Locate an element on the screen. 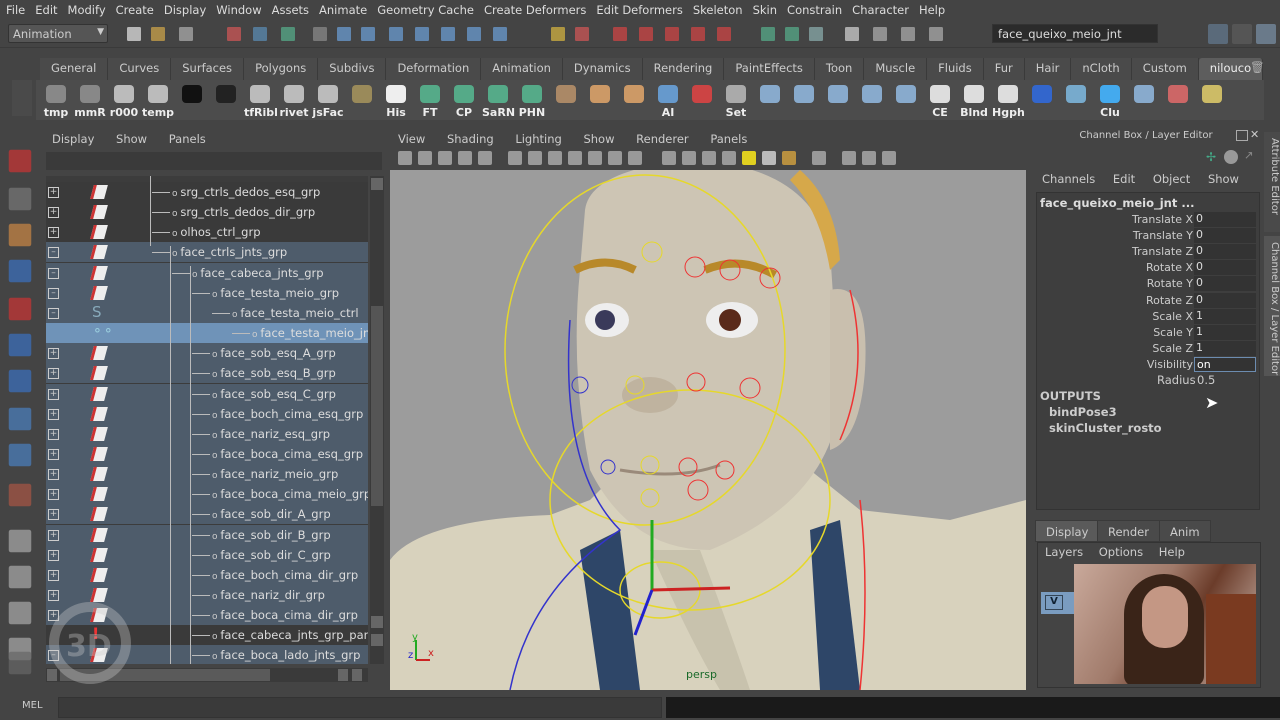 The width and height of the screenshot is (1280, 720). rotate-tool-icon is located at coordinates (20, 309).